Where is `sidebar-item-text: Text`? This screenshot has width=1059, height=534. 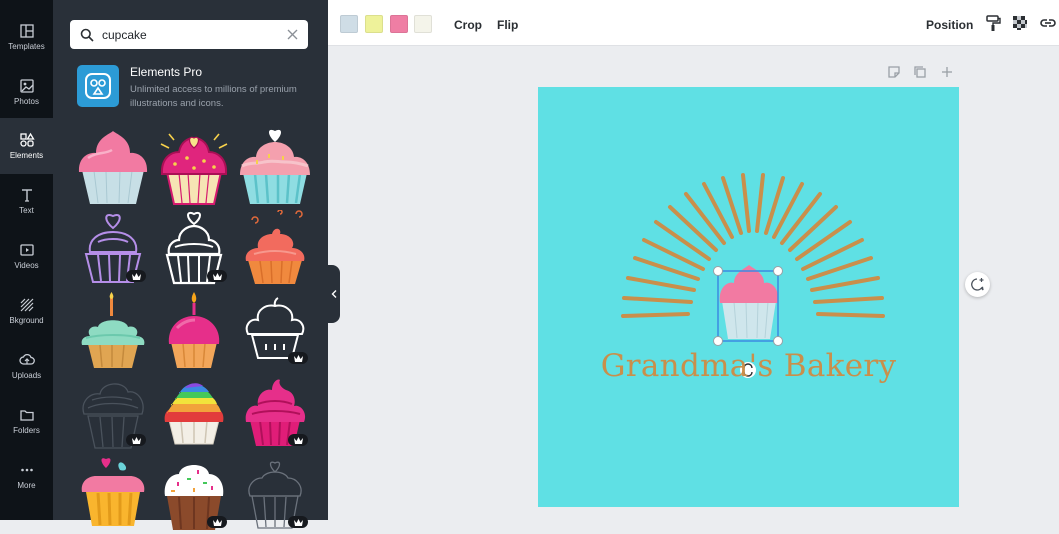
sidebar-item-text: Text is located at coordinates (26, 201).